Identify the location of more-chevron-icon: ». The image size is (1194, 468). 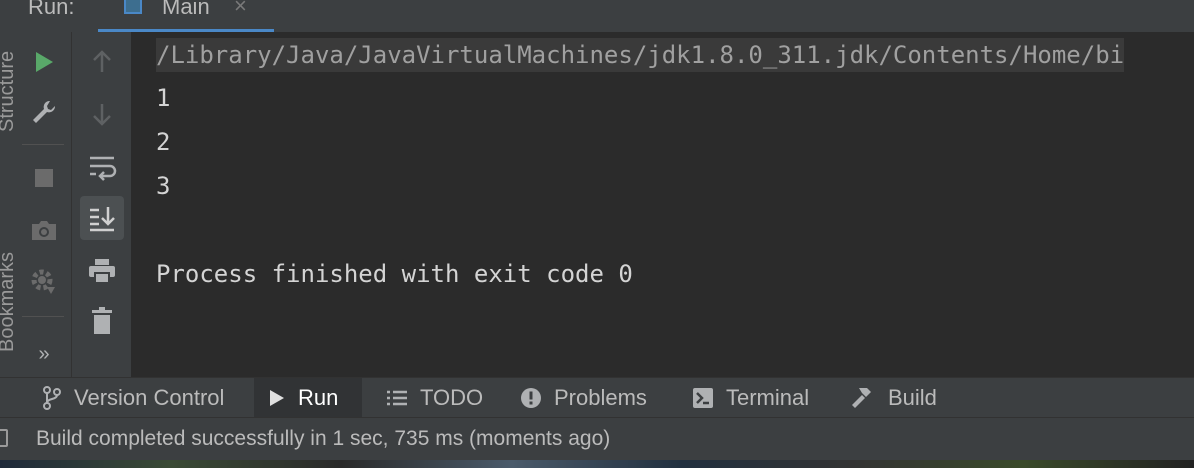
(44, 354).